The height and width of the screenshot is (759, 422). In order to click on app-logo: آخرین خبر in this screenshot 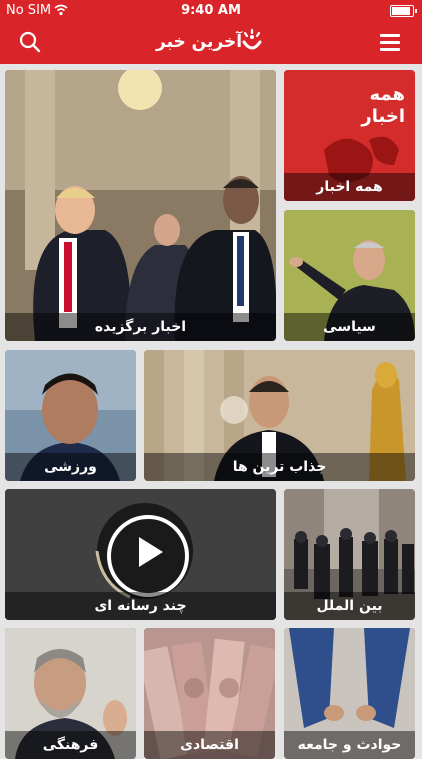, I will do `click(210, 43)`.